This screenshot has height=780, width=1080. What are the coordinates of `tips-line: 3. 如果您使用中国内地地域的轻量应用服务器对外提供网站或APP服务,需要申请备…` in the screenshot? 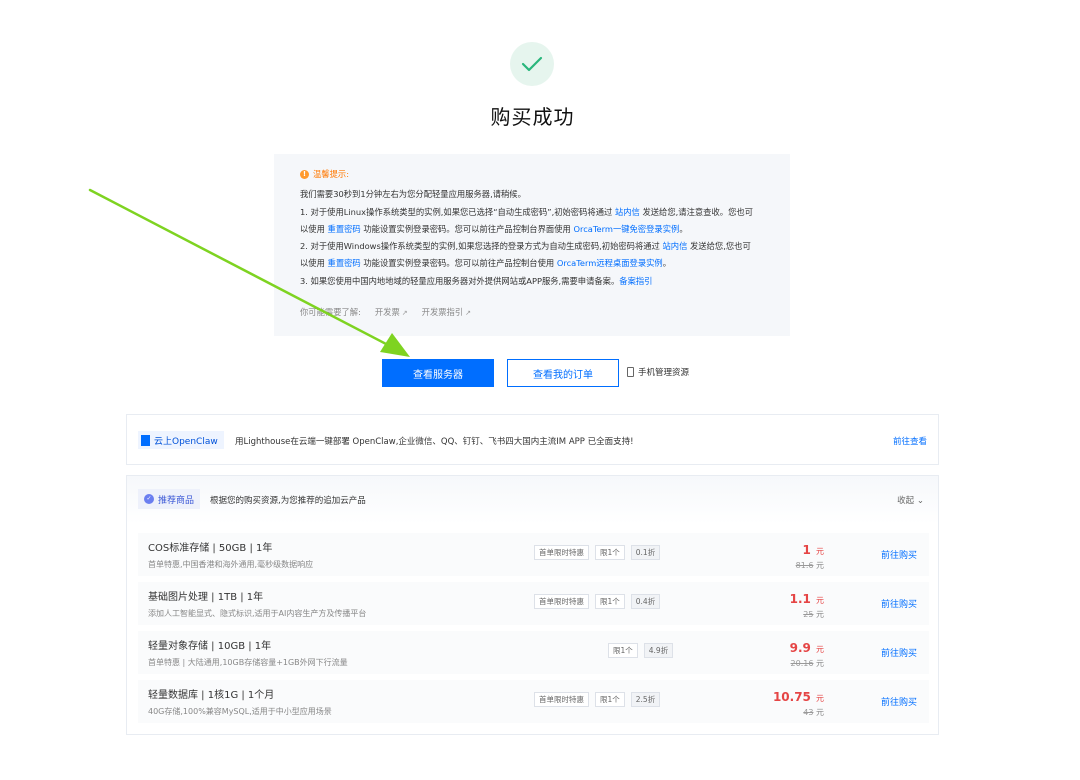 It's located at (545, 281).